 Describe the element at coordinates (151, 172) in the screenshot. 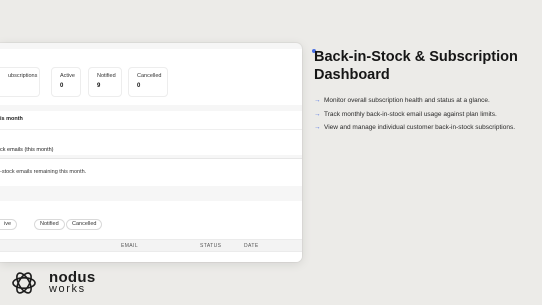

I see `remaining-panel: -stock emails remaining this month.` at that location.